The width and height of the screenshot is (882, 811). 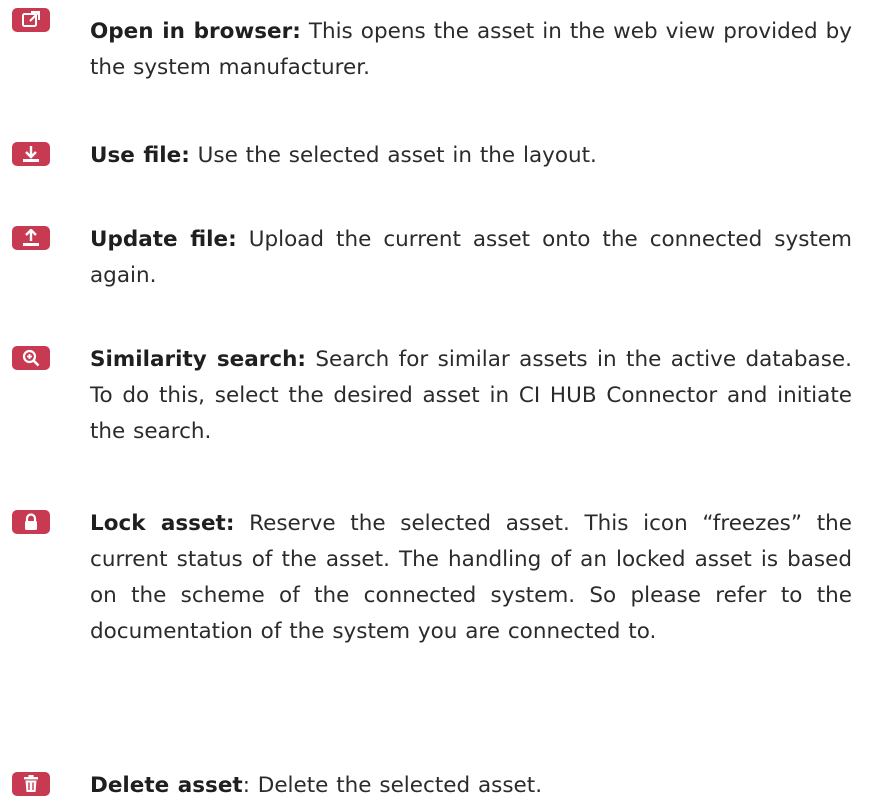 I want to click on term-label: Similarity search:, so click(x=198, y=359).